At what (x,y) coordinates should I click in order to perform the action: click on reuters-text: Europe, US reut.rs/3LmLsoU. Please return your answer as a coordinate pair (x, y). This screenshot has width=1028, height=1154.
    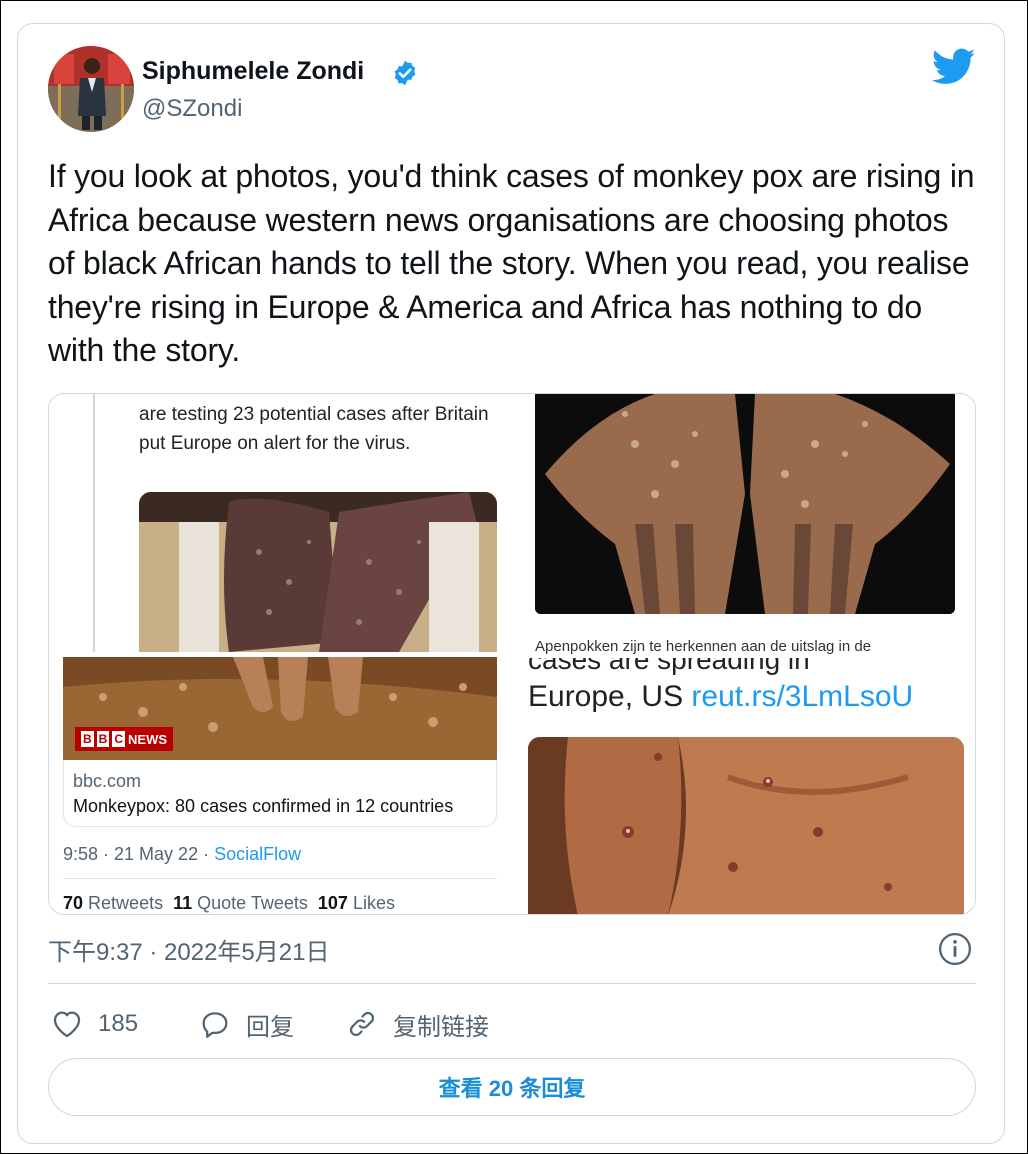
    Looking at the image, I should click on (721, 696).